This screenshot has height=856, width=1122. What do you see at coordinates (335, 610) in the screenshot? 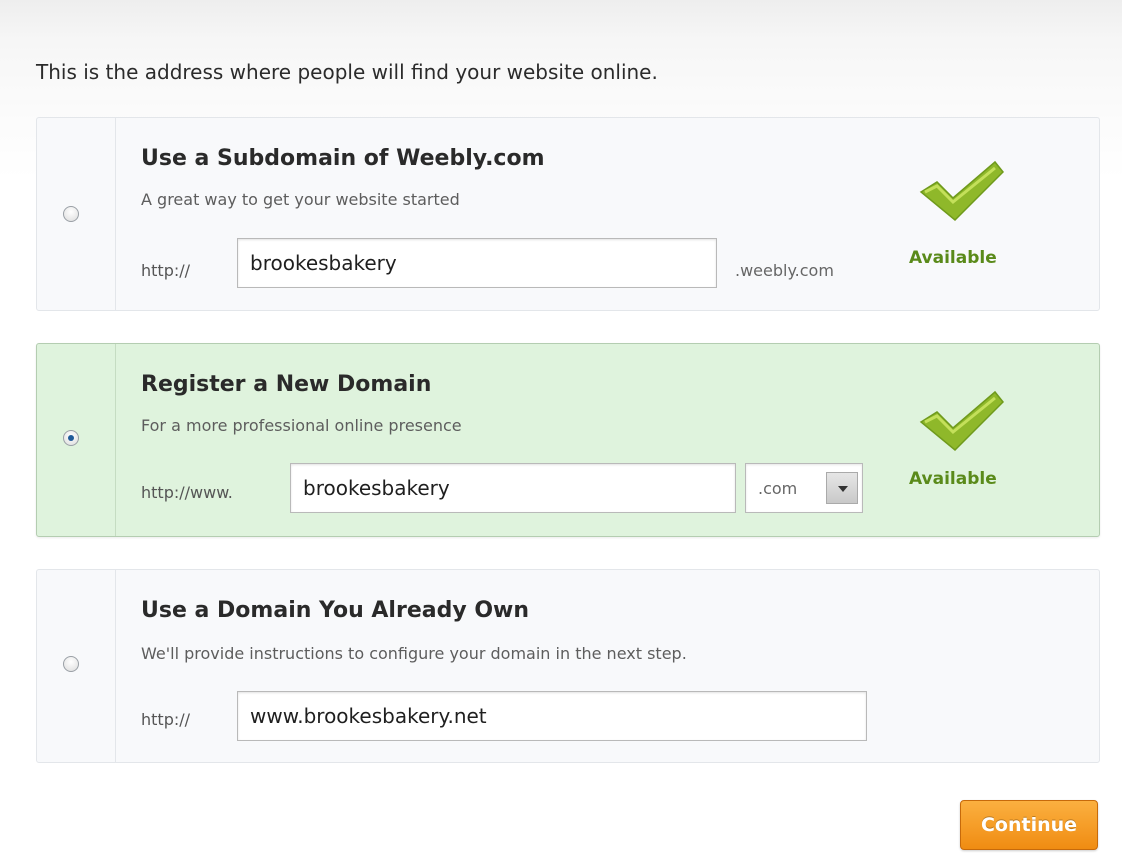
I see `option-title: Use a Domain You Already Own` at bounding box center [335, 610].